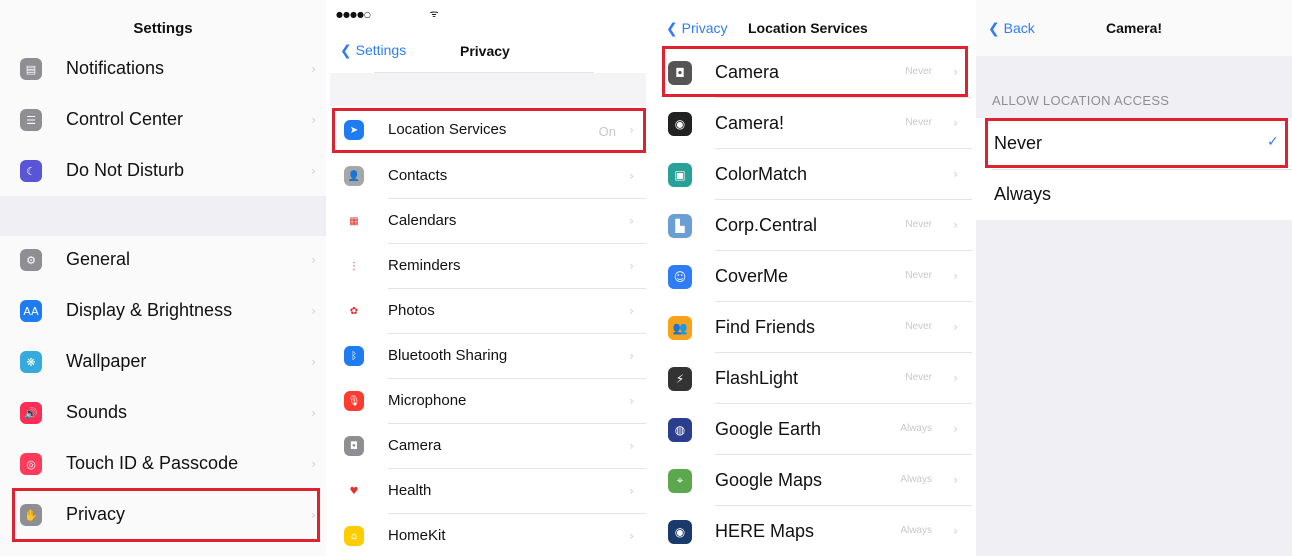 This screenshot has width=1292, height=556. I want to click on location-item-label: Find Friends, so click(765, 326).